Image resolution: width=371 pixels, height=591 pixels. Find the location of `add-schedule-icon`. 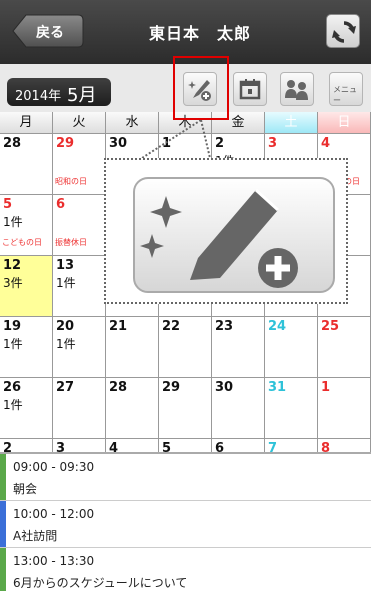

add-schedule-icon is located at coordinates (234, 235).